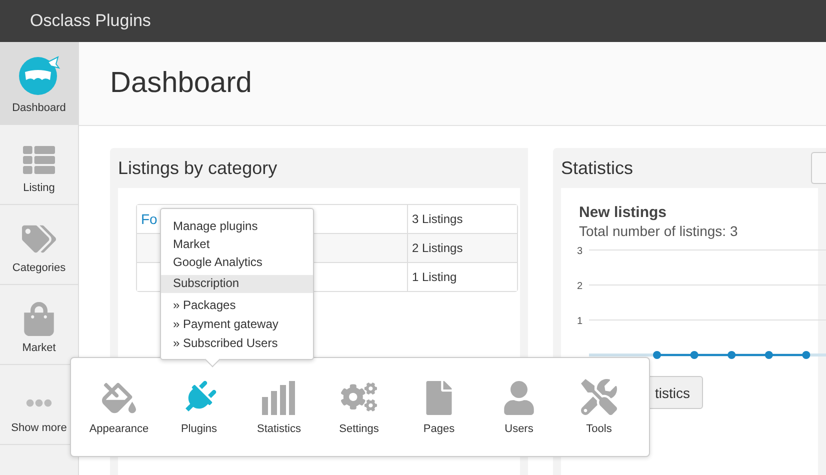 This screenshot has width=826, height=475. What do you see at coordinates (439, 407) in the screenshot?
I see `popup-item: Pages` at bounding box center [439, 407].